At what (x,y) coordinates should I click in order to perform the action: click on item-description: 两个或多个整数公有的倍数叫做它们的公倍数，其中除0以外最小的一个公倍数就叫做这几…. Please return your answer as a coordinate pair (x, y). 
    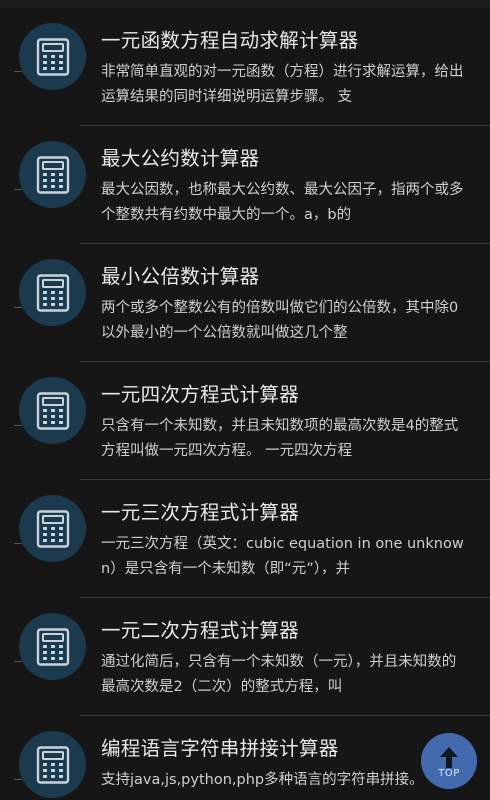
    Looking at the image, I should click on (280, 320).